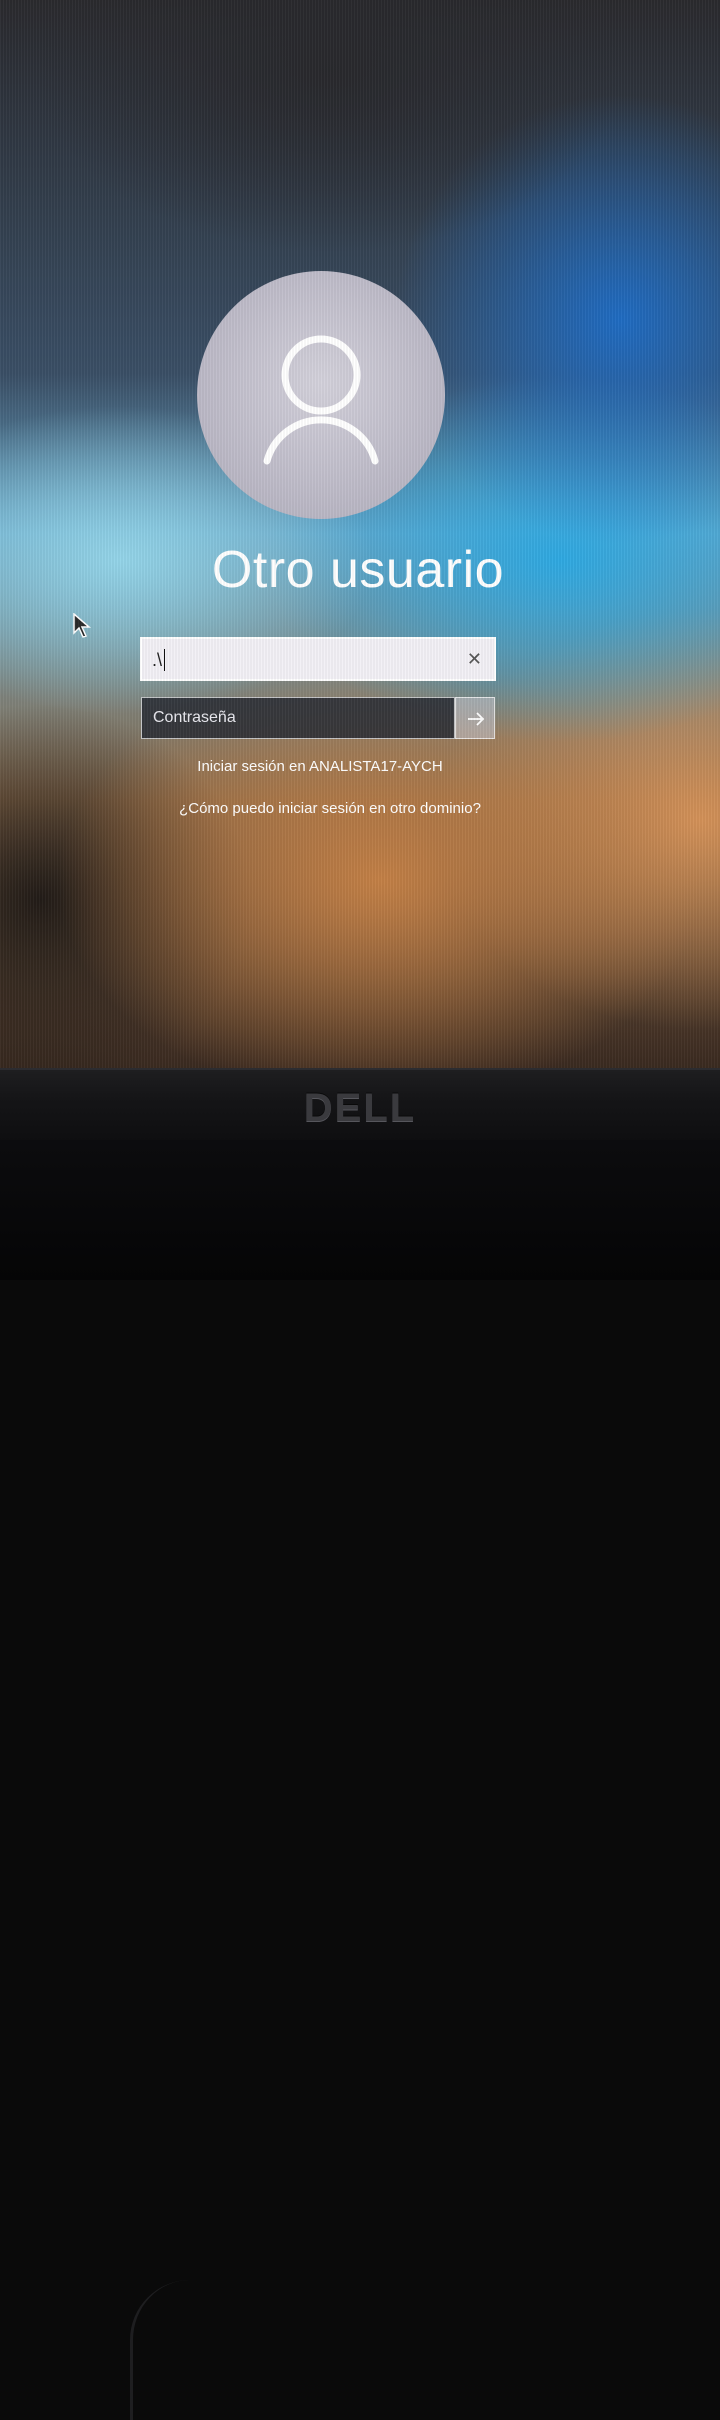 The height and width of the screenshot is (2420, 720). What do you see at coordinates (298, 718) in the screenshot?
I see `password-input: Contraseña` at bounding box center [298, 718].